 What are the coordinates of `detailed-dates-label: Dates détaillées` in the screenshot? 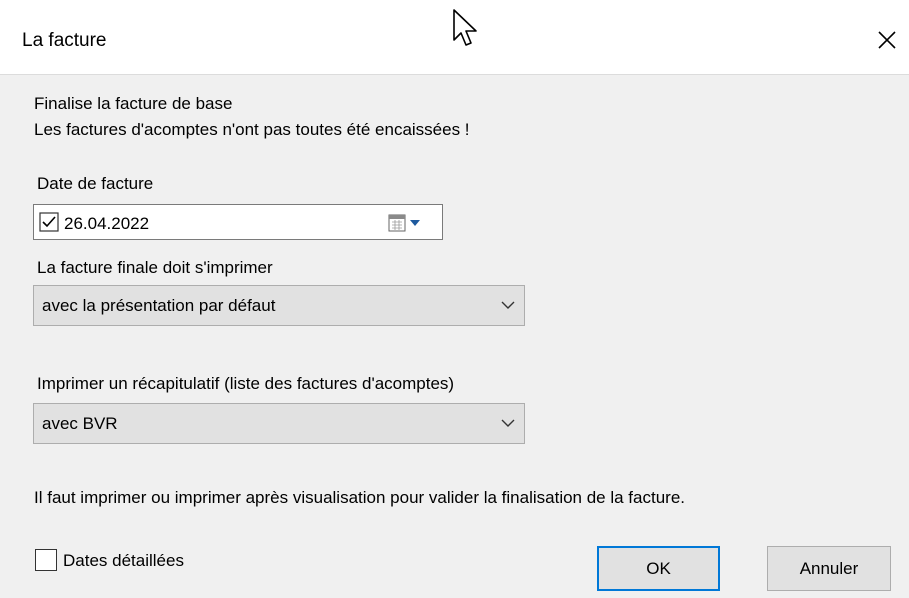 It's located at (123, 561).